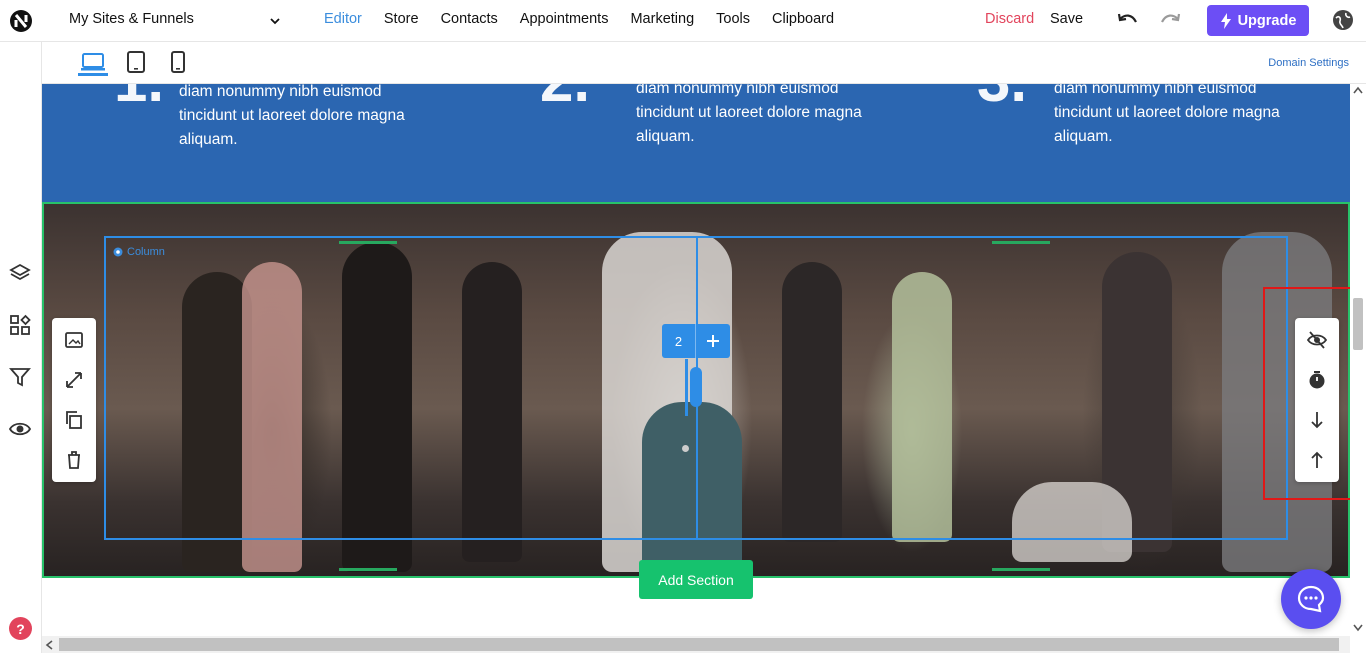 The image size is (1366, 653). What do you see at coordinates (1308, 63) in the screenshot?
I see `domain-settings-link: Domain Settings` at bounding box center [1308, 63].